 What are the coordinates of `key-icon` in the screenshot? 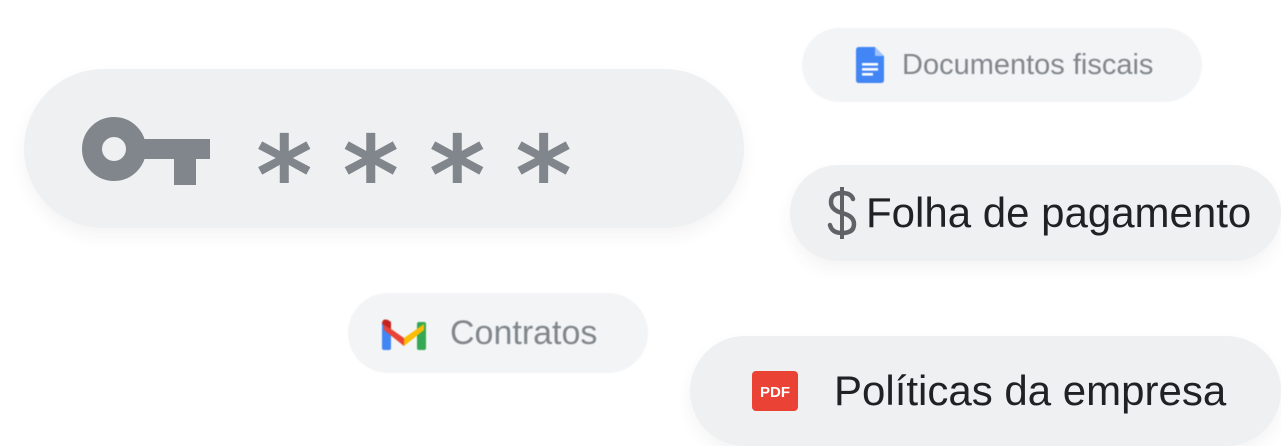 It's located at (146, 150).